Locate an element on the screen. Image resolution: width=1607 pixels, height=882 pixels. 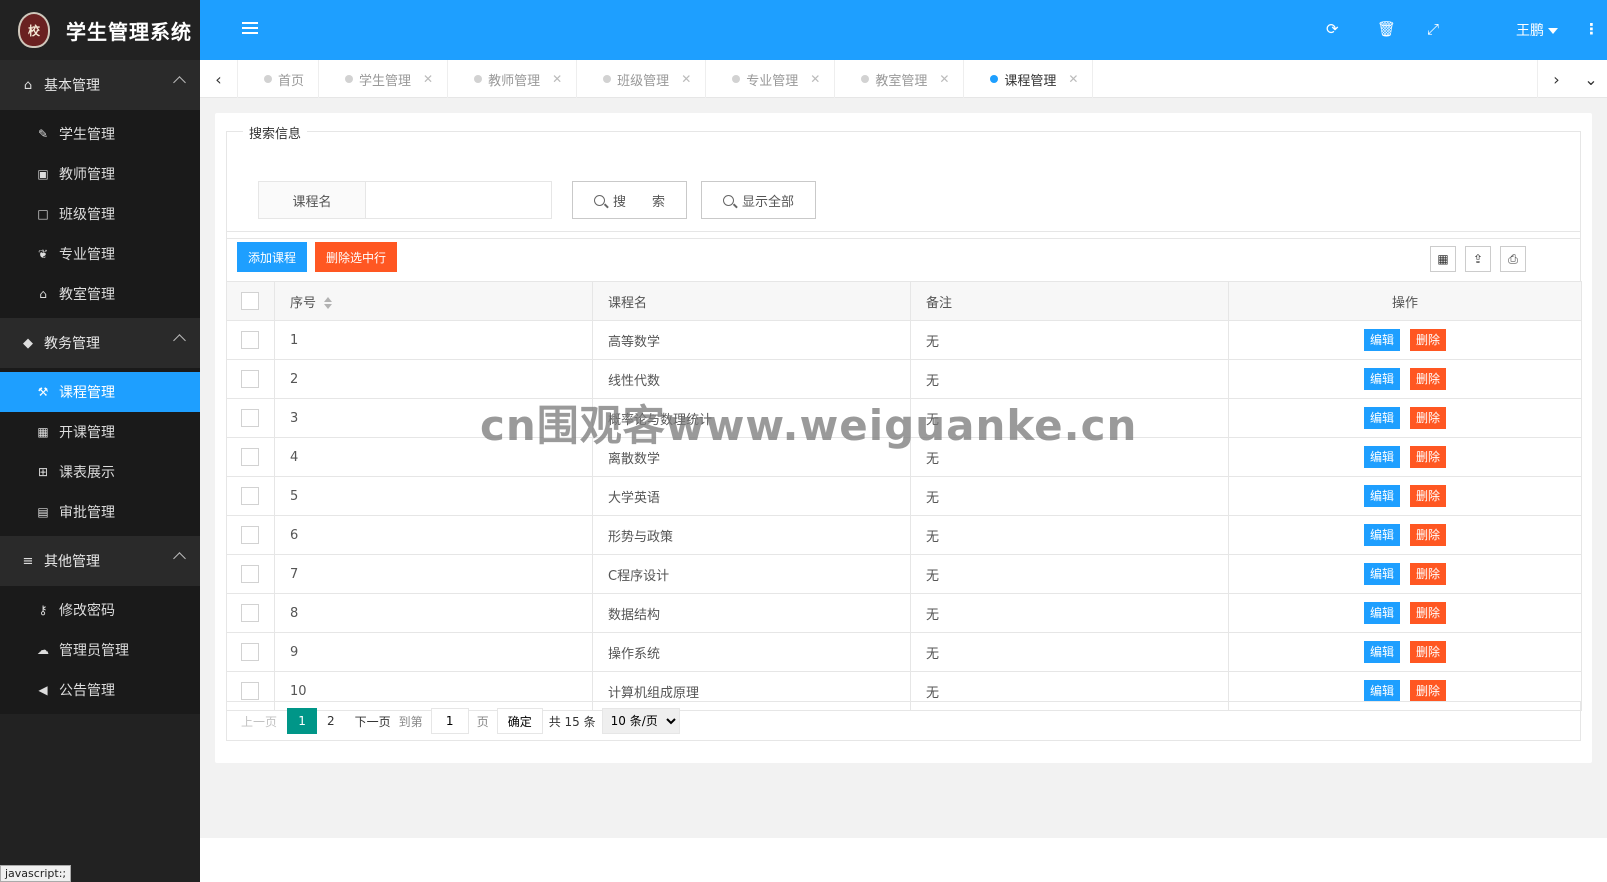
tab-home: 首页 is located at coordinates (279, 79).